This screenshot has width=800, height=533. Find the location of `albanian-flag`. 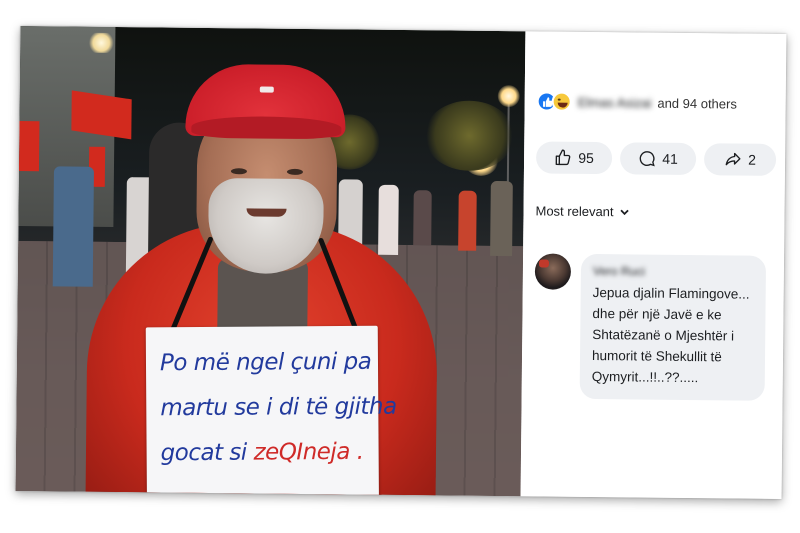

albanian-flag is located at coordinates (29, 146).